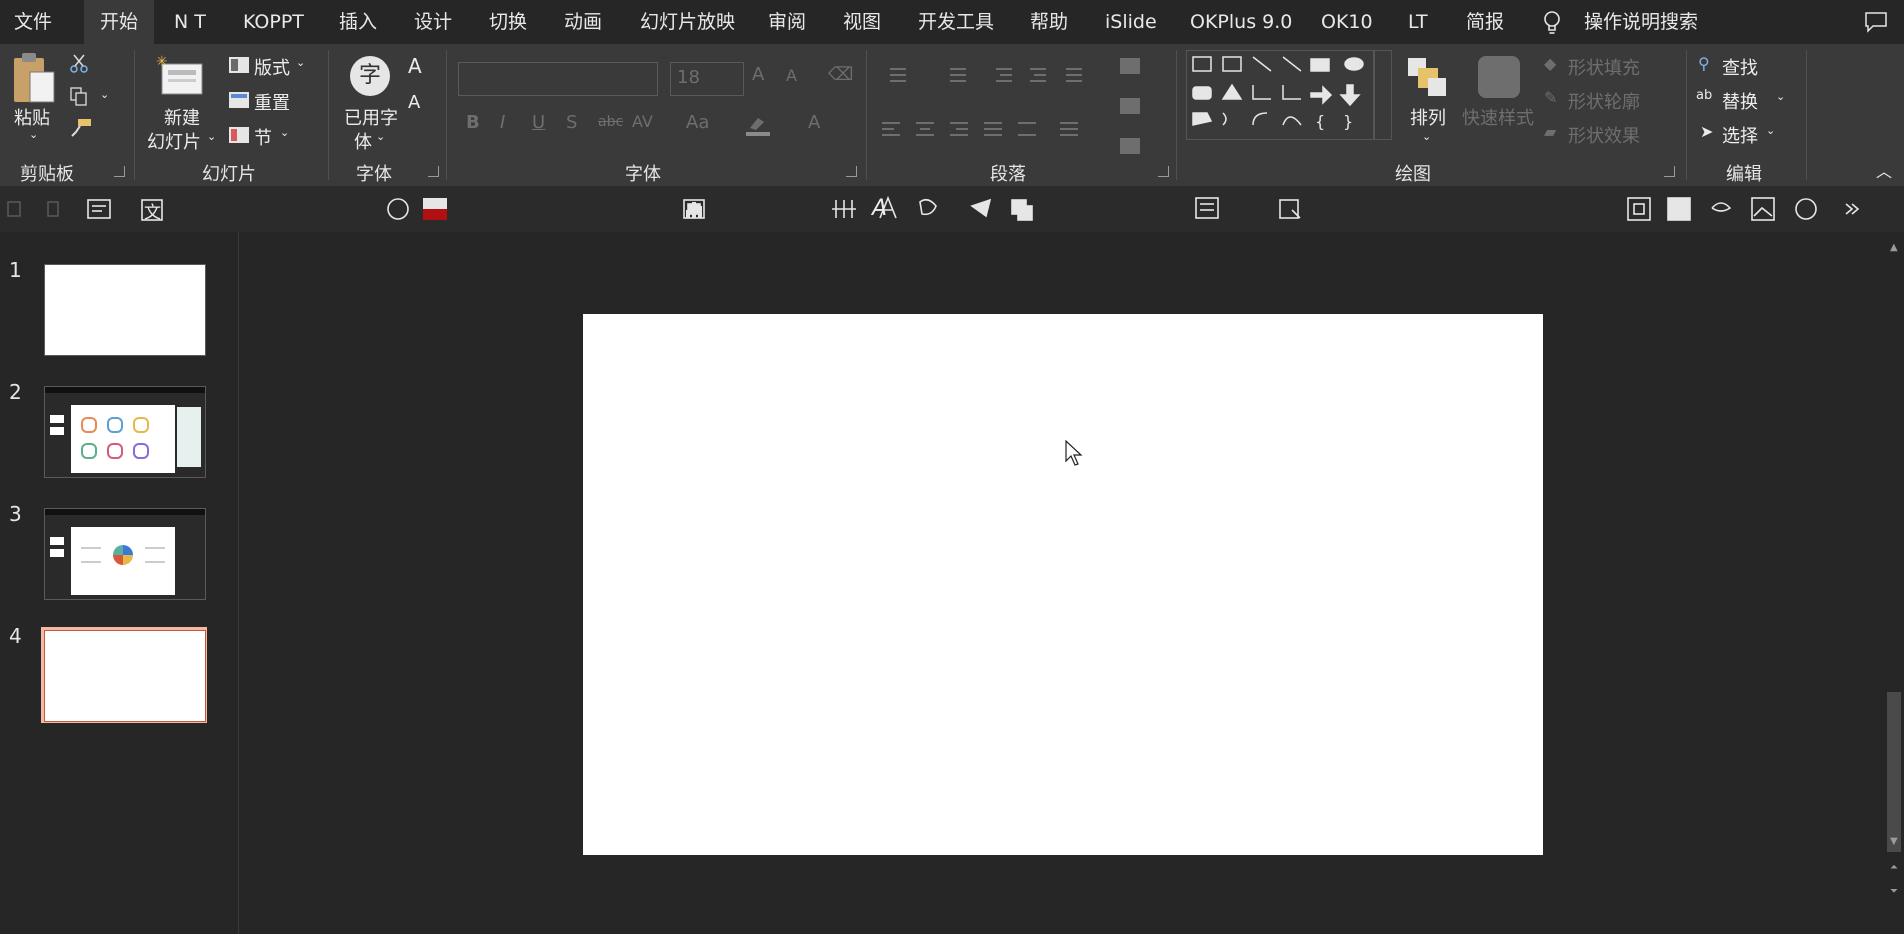 Image resolution: width=1904 pixels, height=934 pixels. What do you see at coordinates (363, 141) in the screenshot?
I see `used-fonts-label-2: 体` at bounding box center [363, 141].